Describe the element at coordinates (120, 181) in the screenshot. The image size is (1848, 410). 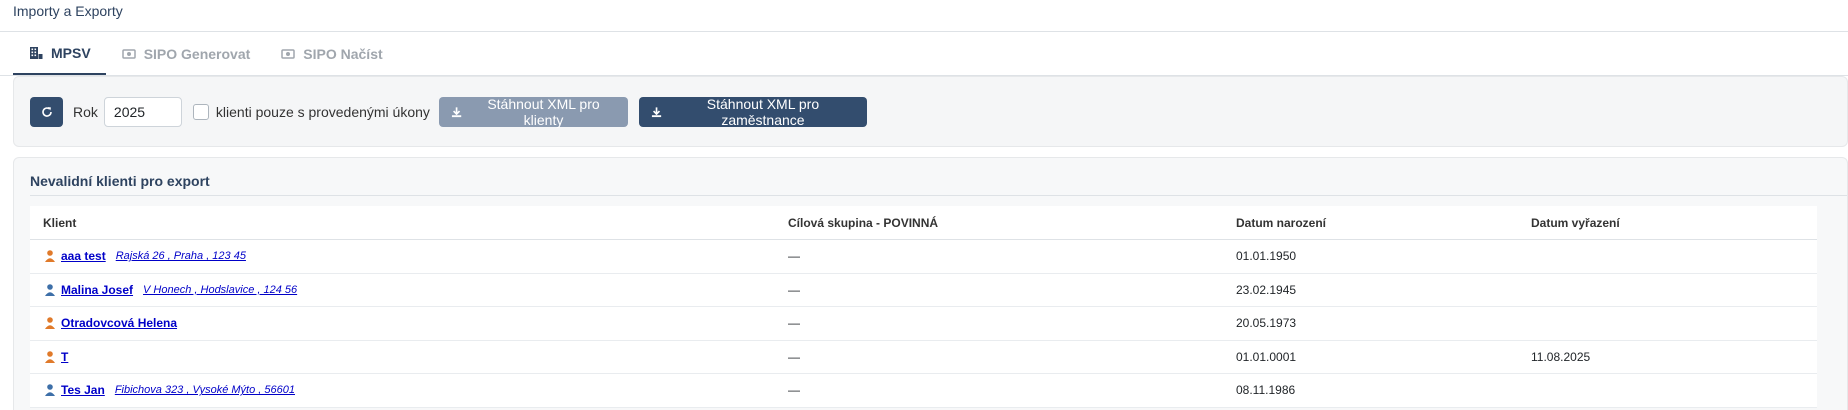
I see `invalid-clients-title: Nevalidní klienti pro export` at that location.